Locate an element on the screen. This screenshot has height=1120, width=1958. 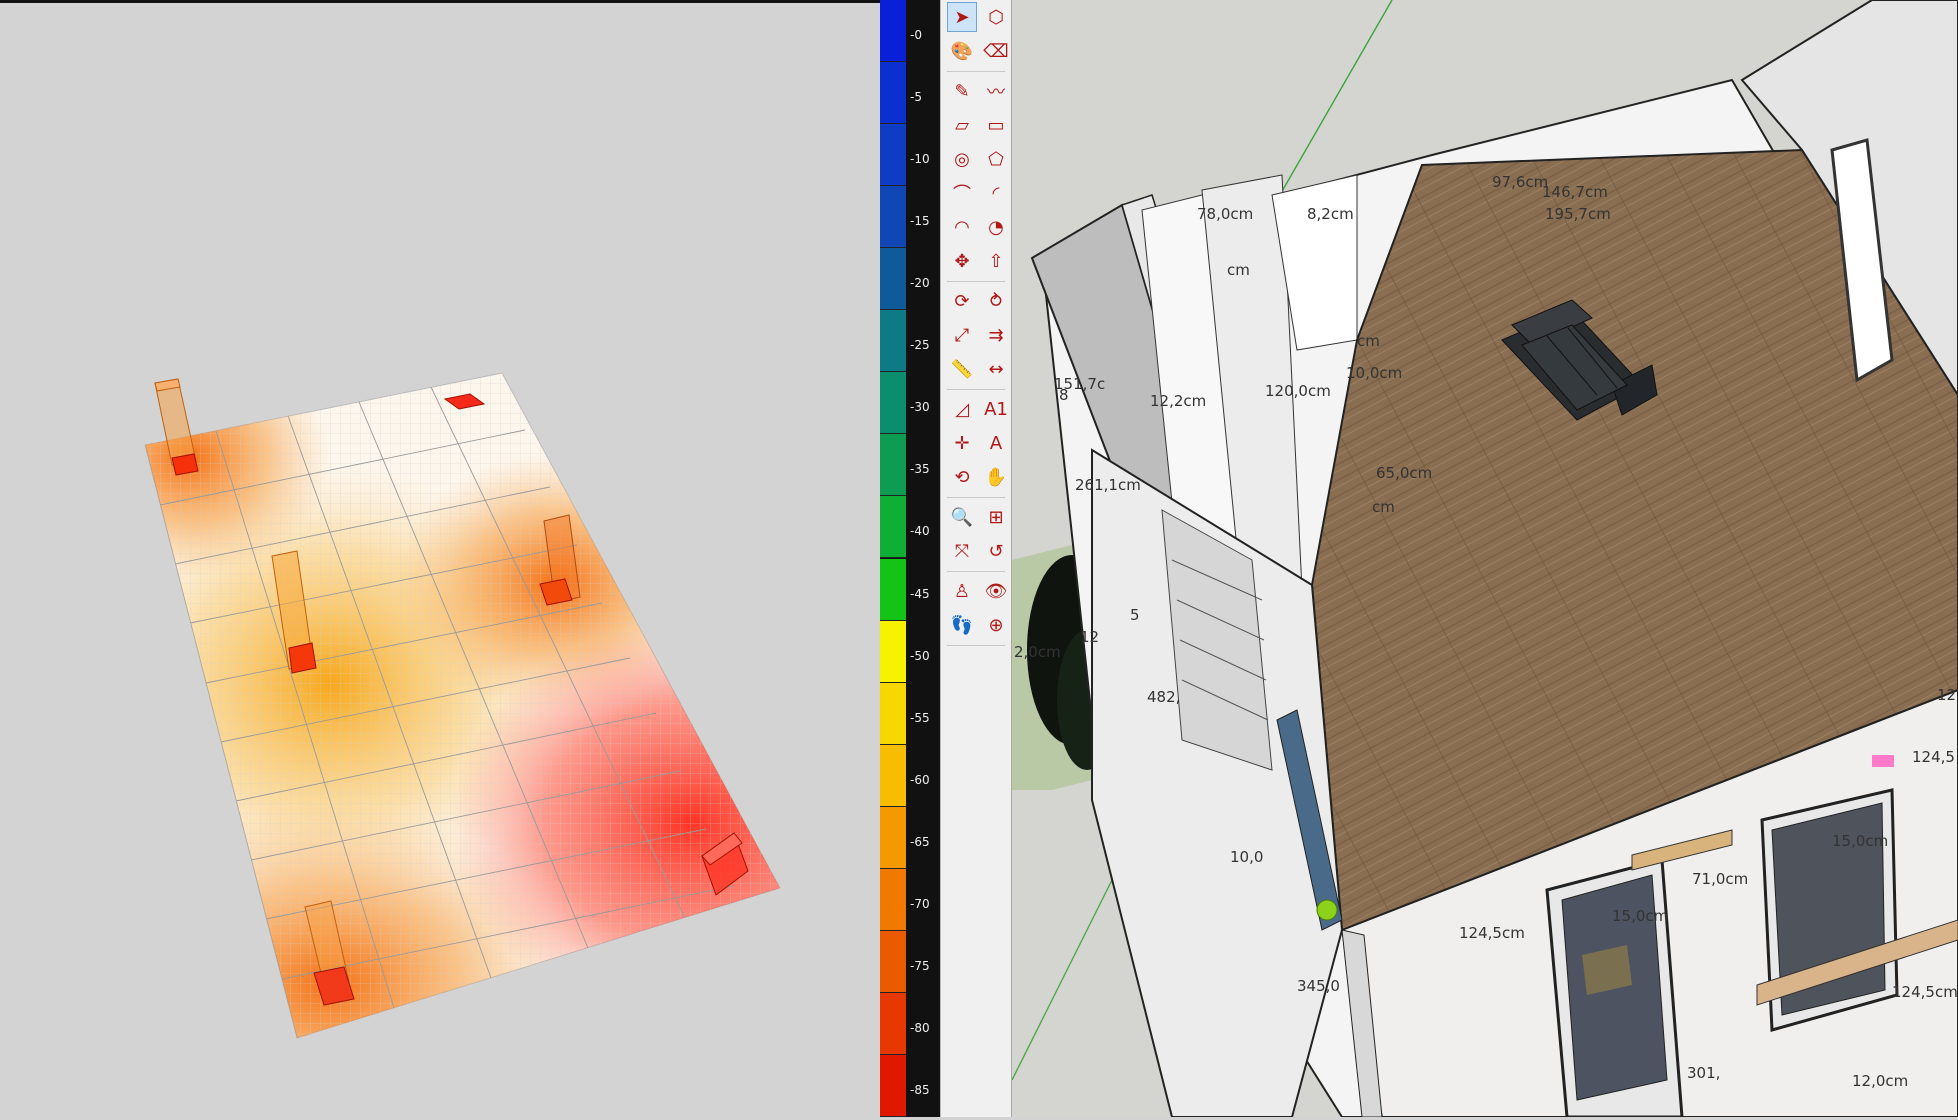
move-icon: ✥ is located at coordinates (962, 261).